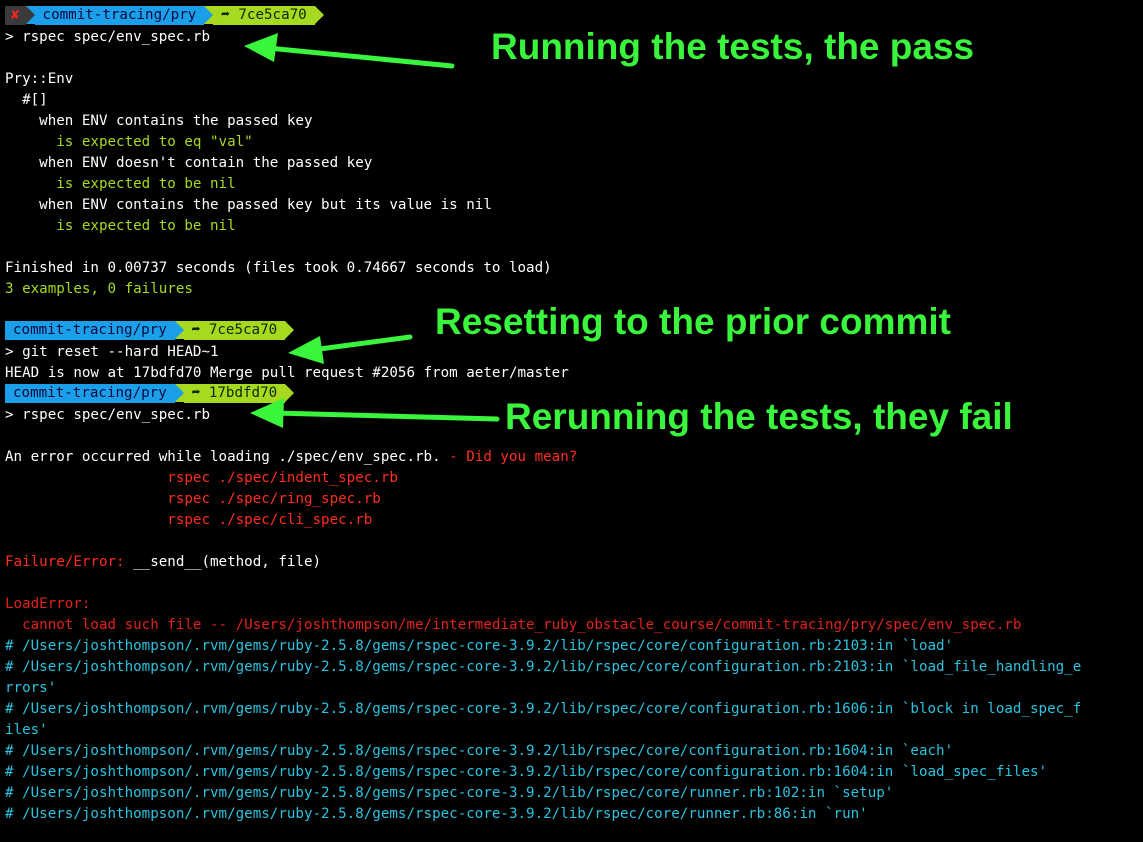 Image resolution: width=1143 pixels, height=842 pixels. What do you see at coordinates (26, 730) in the screenshot?
I see `backtrace-line-cont: iles'` at bounding box center [26, 730].